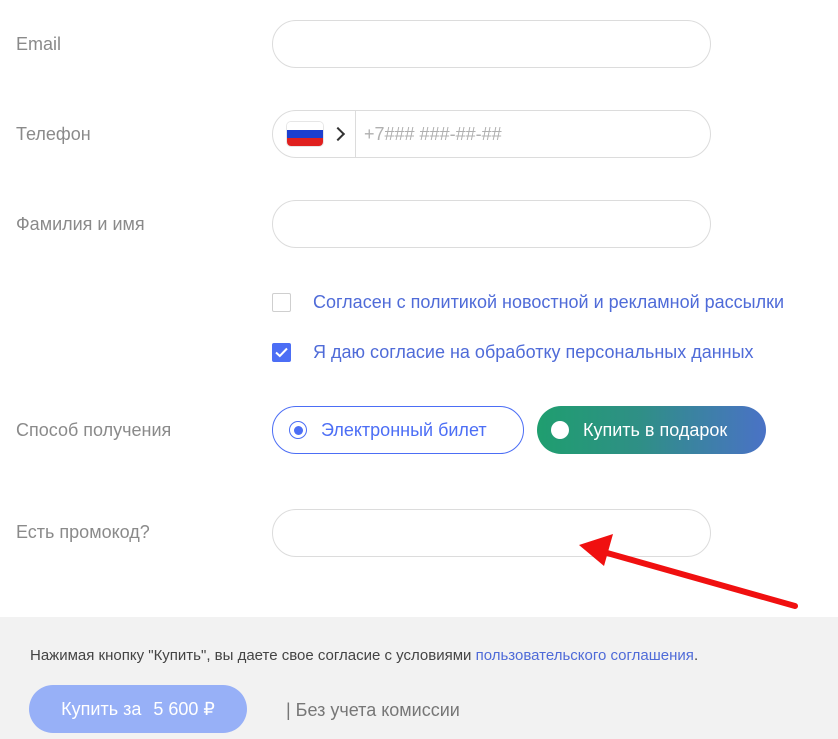  I want to click on checkmark-icon, so click(281, 352).